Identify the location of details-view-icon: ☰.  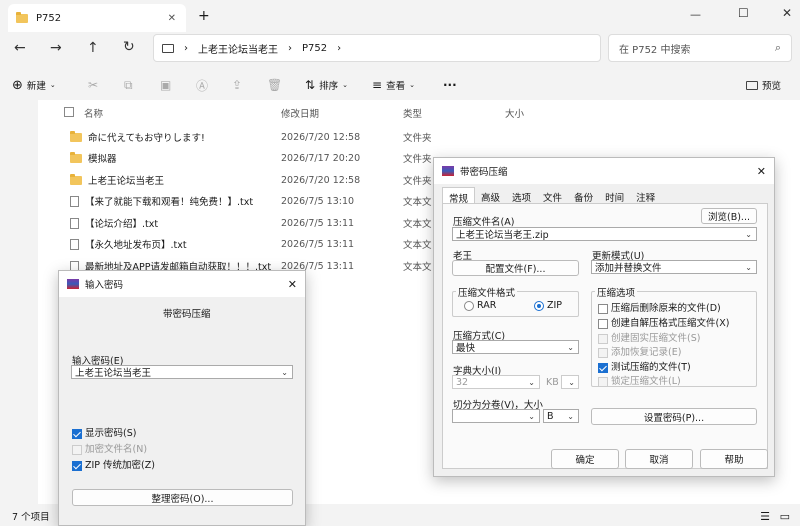
(765, 516).